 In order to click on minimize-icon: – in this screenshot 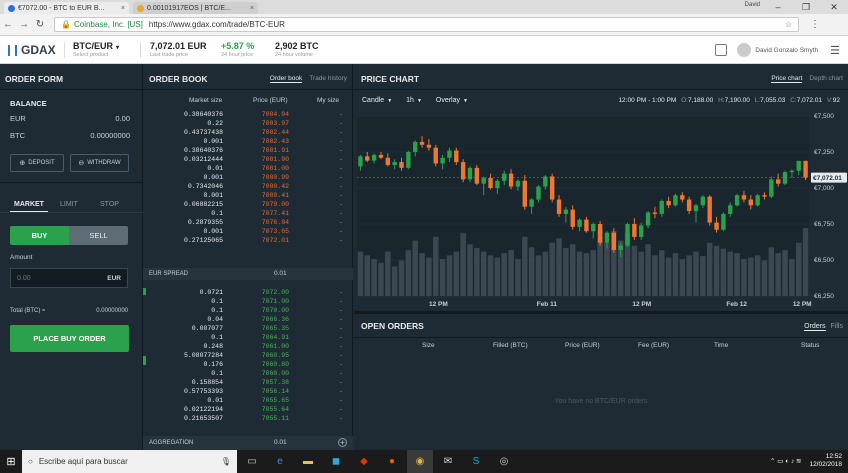, I will do `click(778, 7)`.